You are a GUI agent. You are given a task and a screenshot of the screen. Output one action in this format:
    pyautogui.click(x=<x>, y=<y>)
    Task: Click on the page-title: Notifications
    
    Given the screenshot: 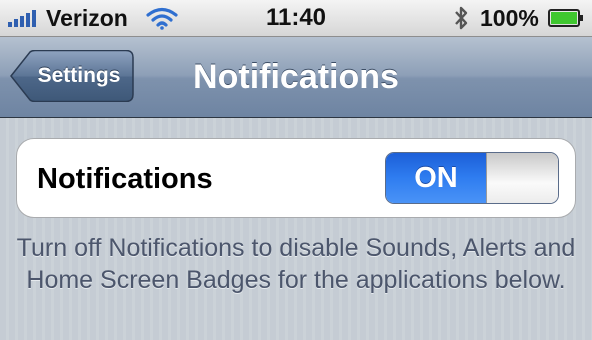 What is the action you would take?
    pyautogui.click(x=296, y=77)
    